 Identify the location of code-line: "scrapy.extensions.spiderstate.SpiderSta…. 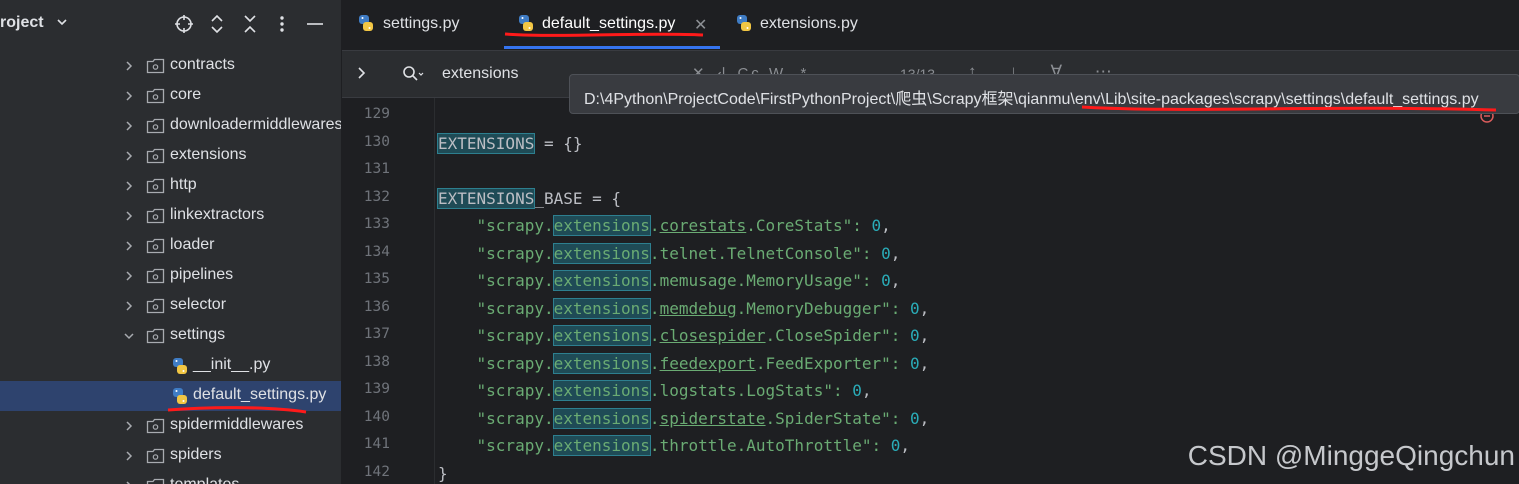
(684, 418).